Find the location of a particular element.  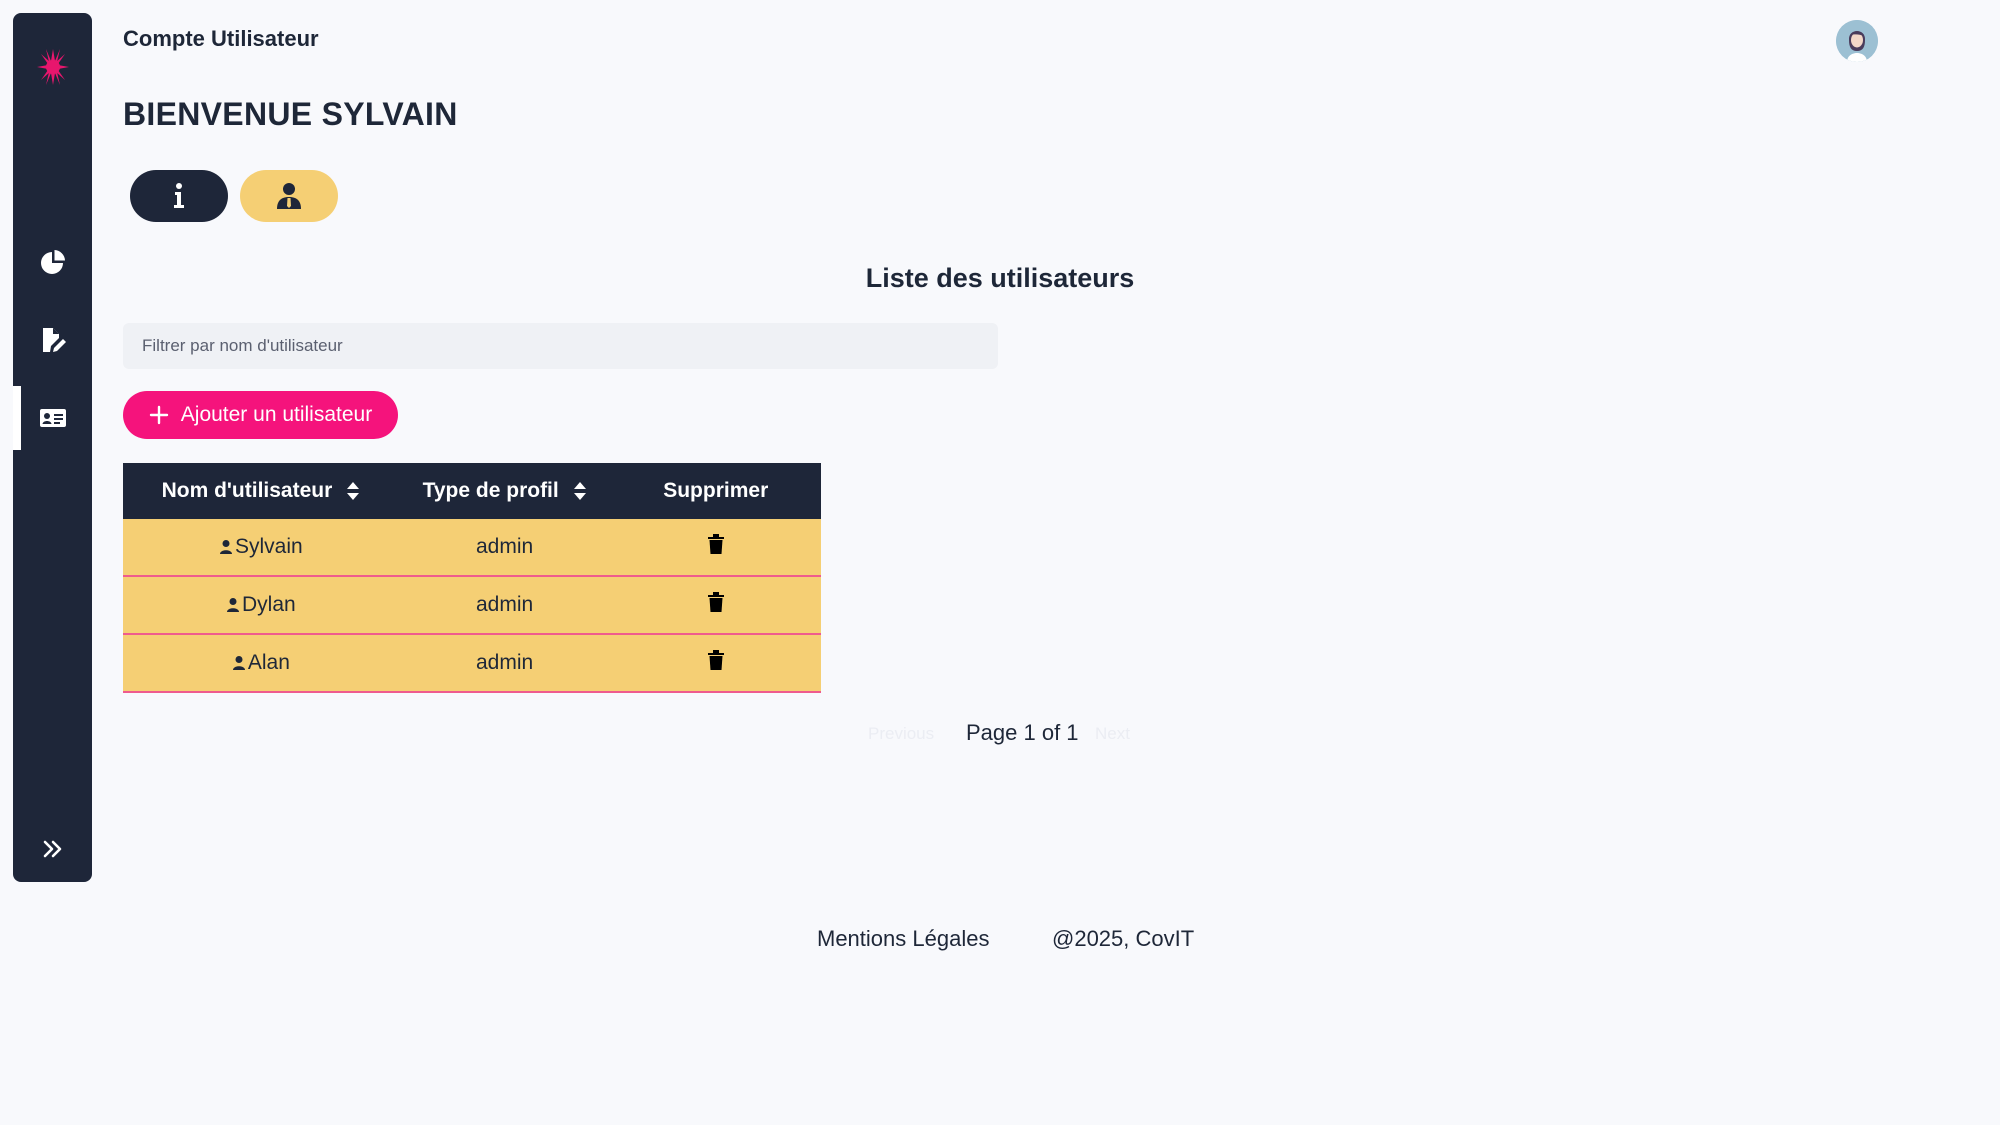

column-header-delete: Supprimer is located at coordinates (715, 491).